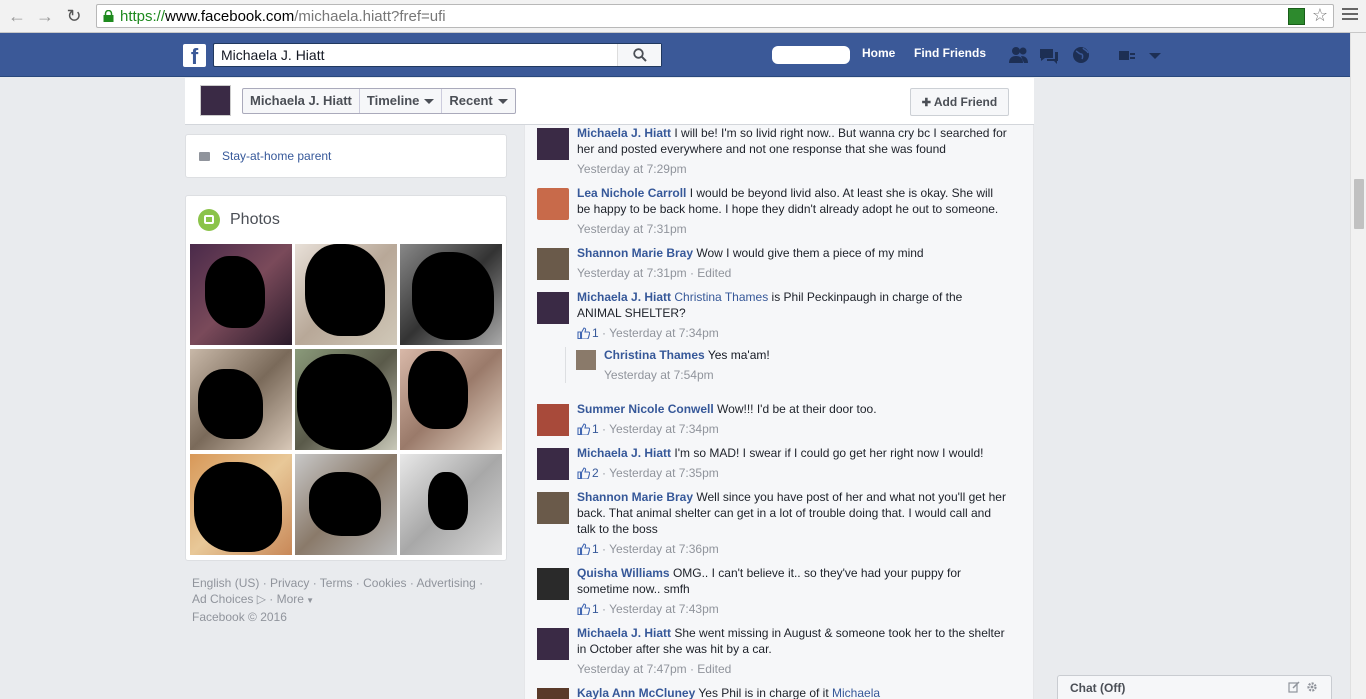  What do you see at coordinates (1194, 687) in the screenshot?
I see `chat-bar: Chat (Off)` at bounding box center [1194, 687].